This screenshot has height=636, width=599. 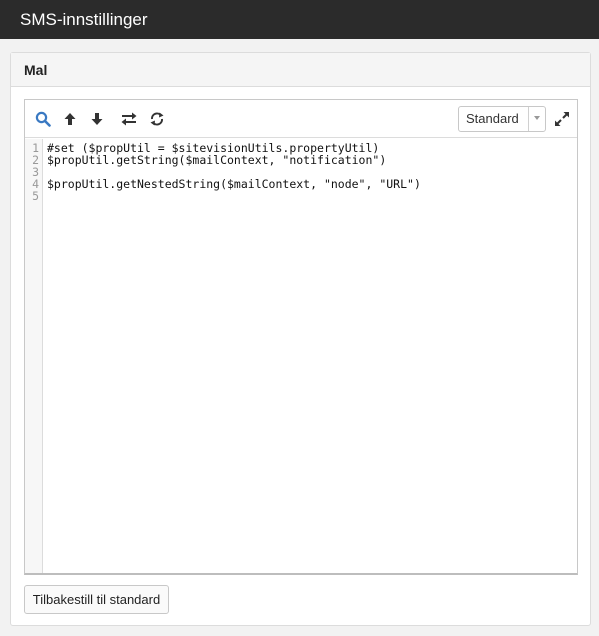 I want to click on refresh-icon, so click(x=157, y=119).